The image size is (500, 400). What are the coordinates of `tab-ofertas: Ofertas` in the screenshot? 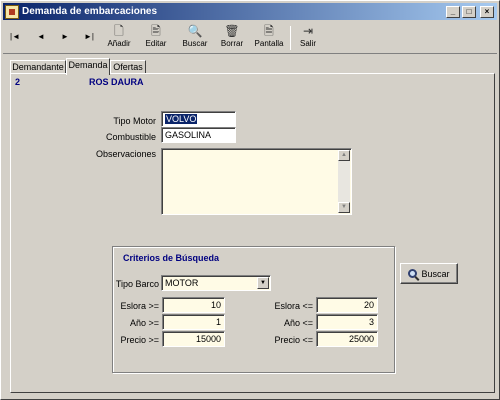 It's located at (128, 67).